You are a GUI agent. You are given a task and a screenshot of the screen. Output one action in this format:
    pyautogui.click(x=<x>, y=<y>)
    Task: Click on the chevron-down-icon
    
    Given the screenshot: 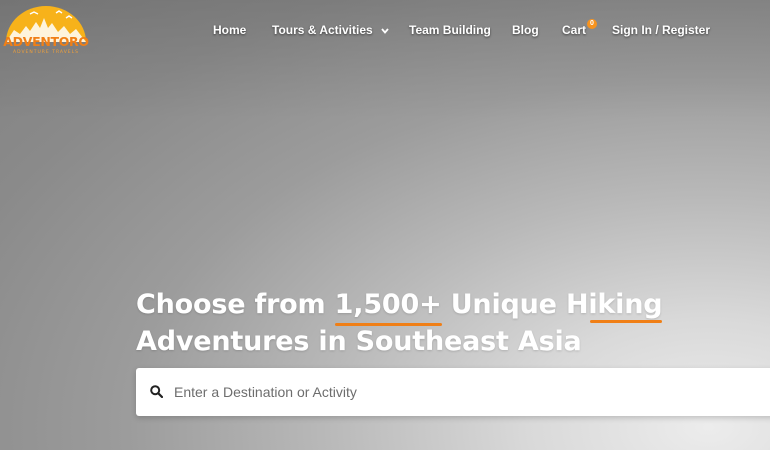 What is the action you would take?
    pyautogui.click(x=385, y=31)
    